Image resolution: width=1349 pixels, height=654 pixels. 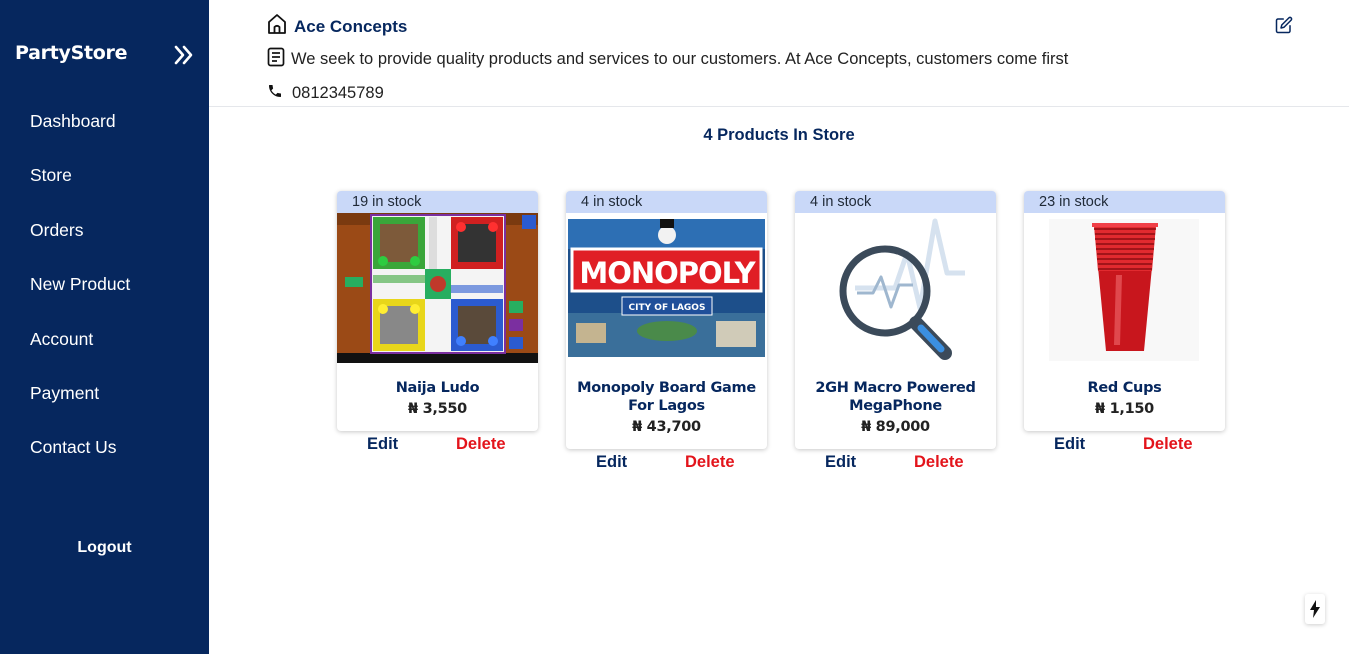 I want to click on product-price: ₦ 43,700, so click(x=666, y=427).